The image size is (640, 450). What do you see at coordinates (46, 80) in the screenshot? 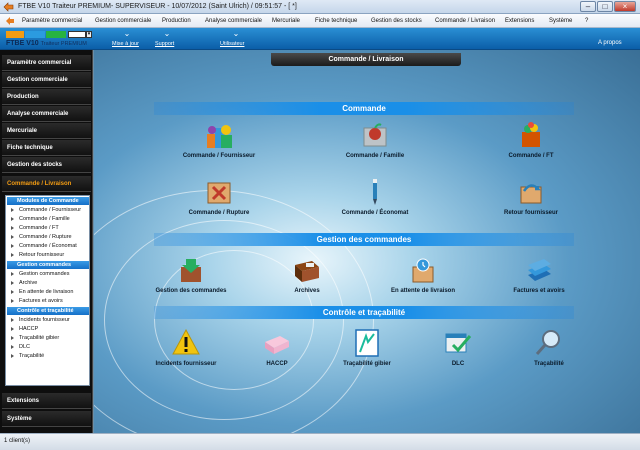
I see `sidebar-item-gestion-commerciale: Gestion commerciale` at bounding box center [46, 80].